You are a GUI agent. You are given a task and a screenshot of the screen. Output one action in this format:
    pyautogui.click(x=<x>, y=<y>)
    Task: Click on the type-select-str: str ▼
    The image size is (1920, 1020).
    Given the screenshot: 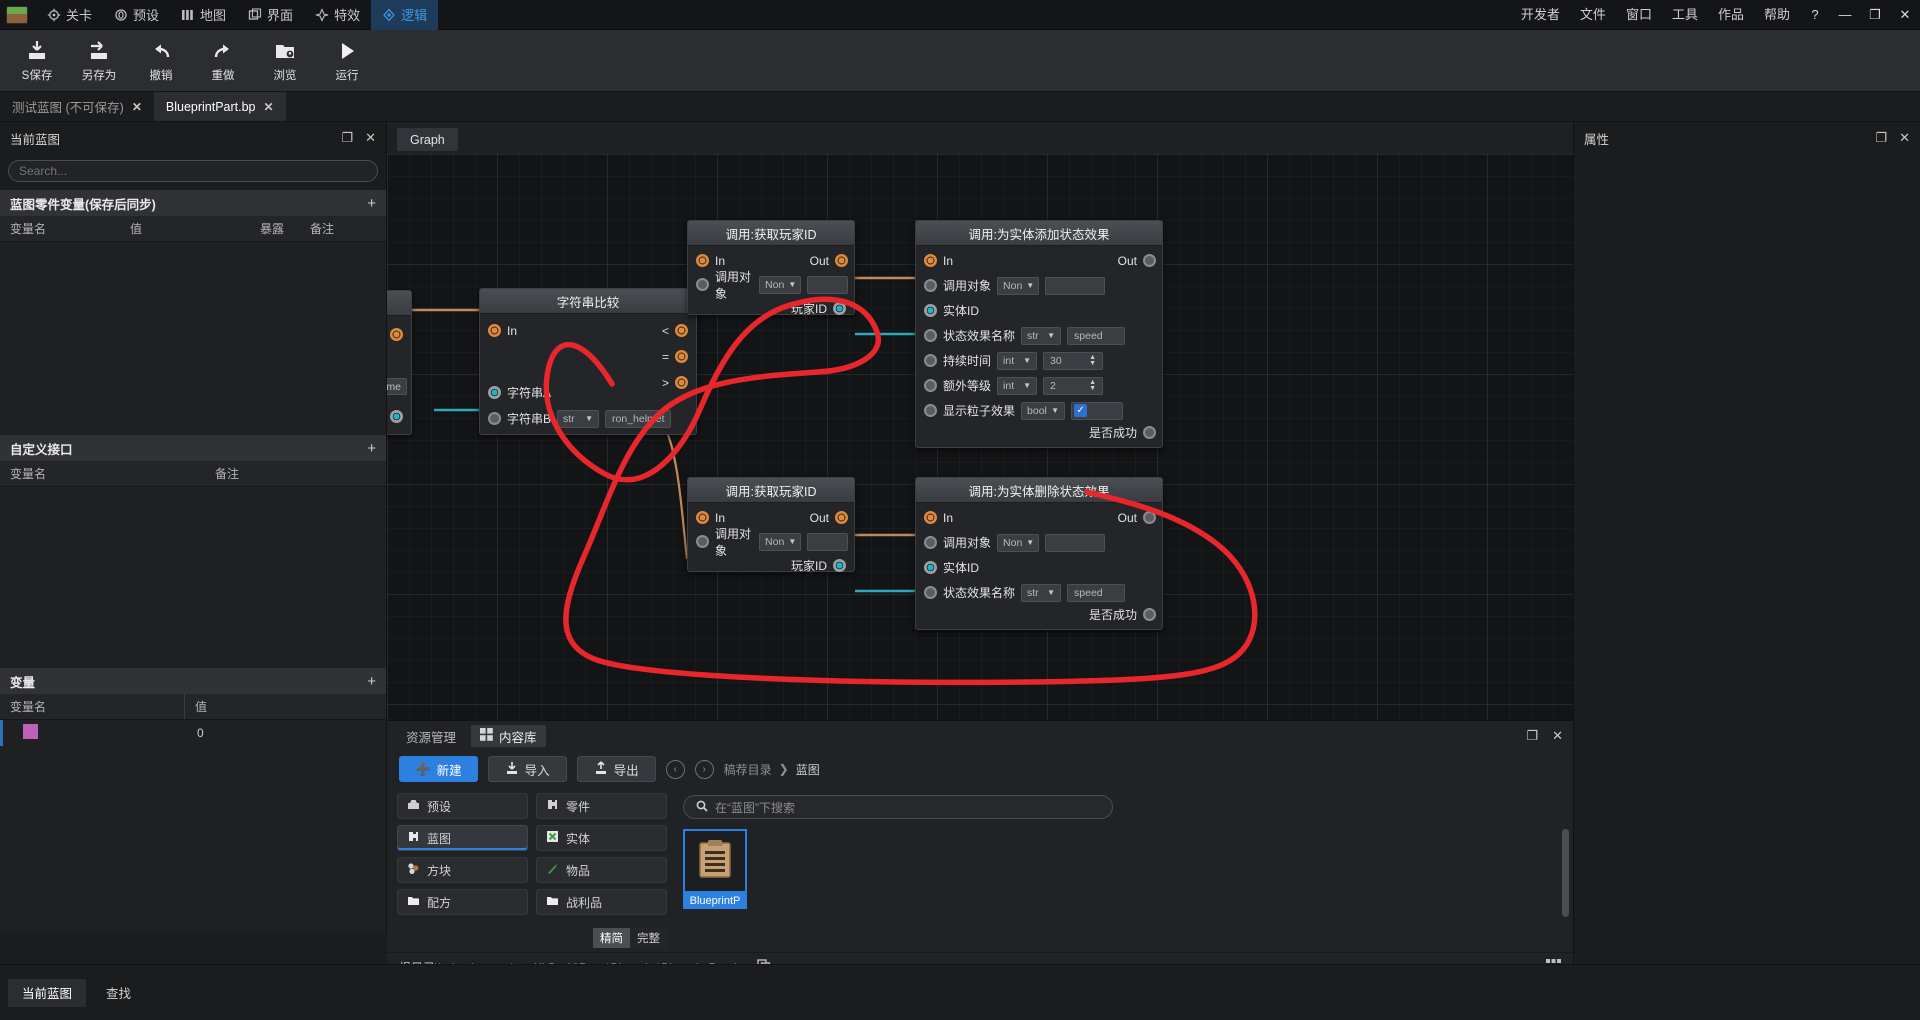 What is the action you would take?
    pyautogui.click(x=578, y=418)
    